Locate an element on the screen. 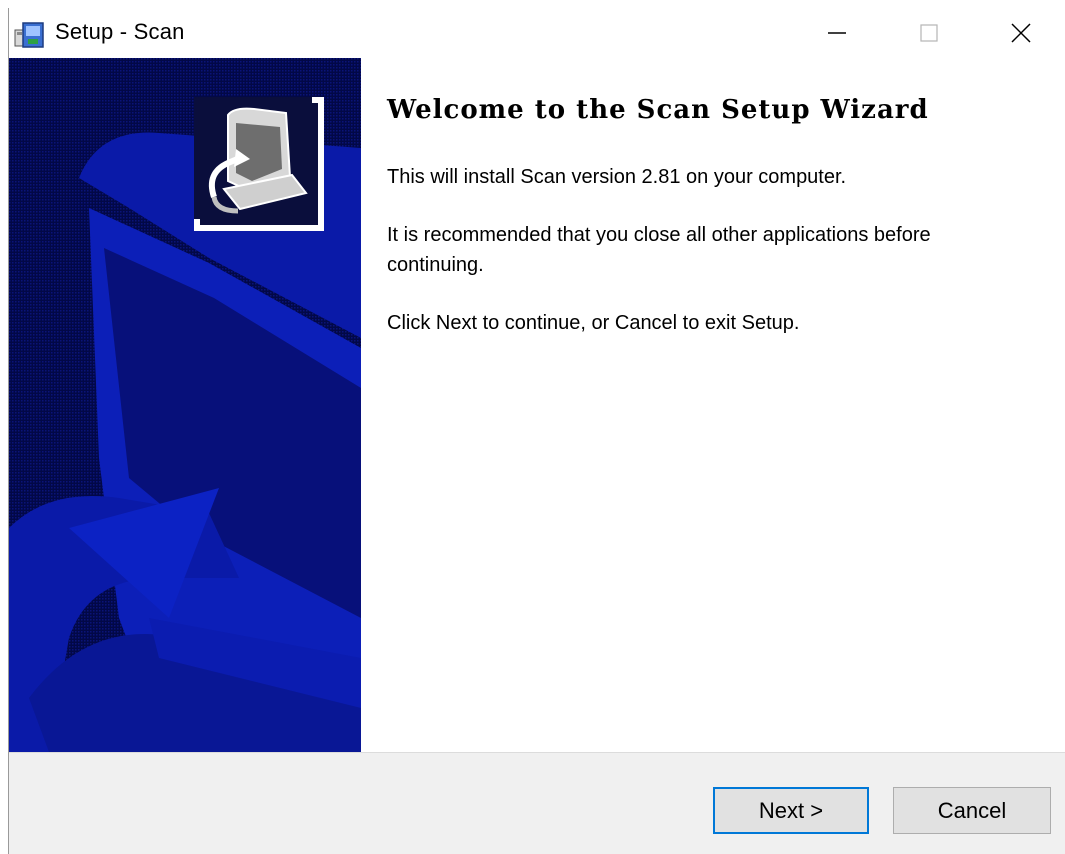 This screenshot has height=854, width=1065. minimize-button is located at coordinates (837, 33).